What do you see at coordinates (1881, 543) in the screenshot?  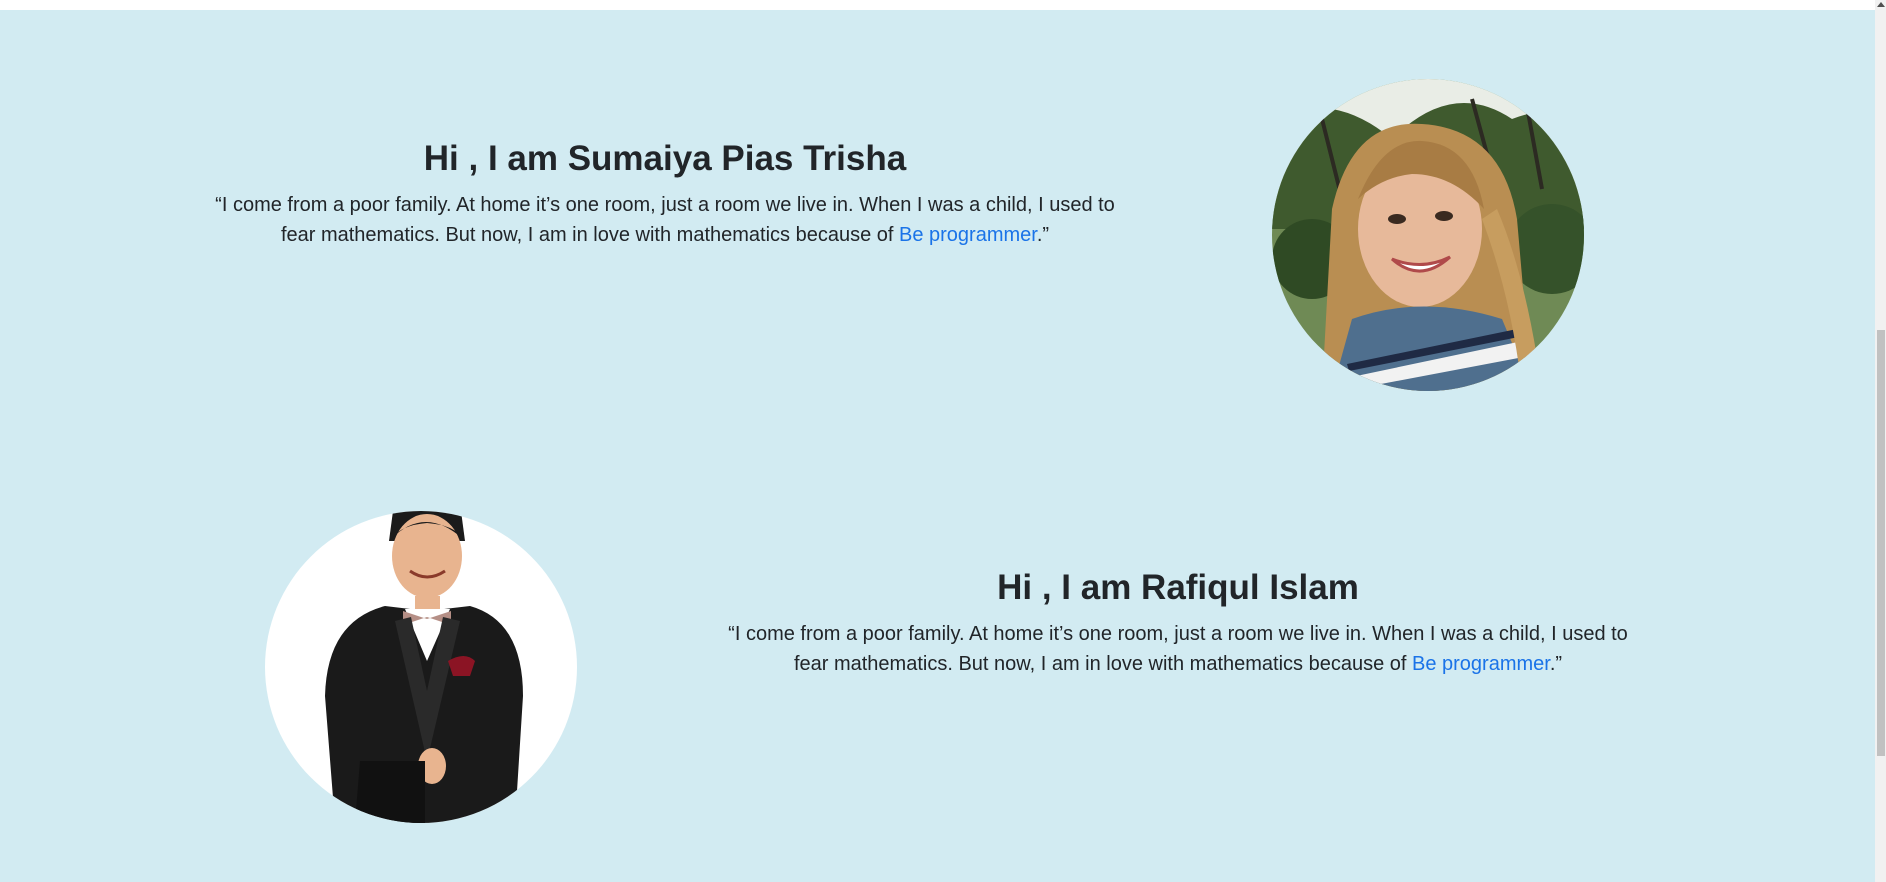 I see `scrollbar-thumb` at bounding box center [1881, 543].